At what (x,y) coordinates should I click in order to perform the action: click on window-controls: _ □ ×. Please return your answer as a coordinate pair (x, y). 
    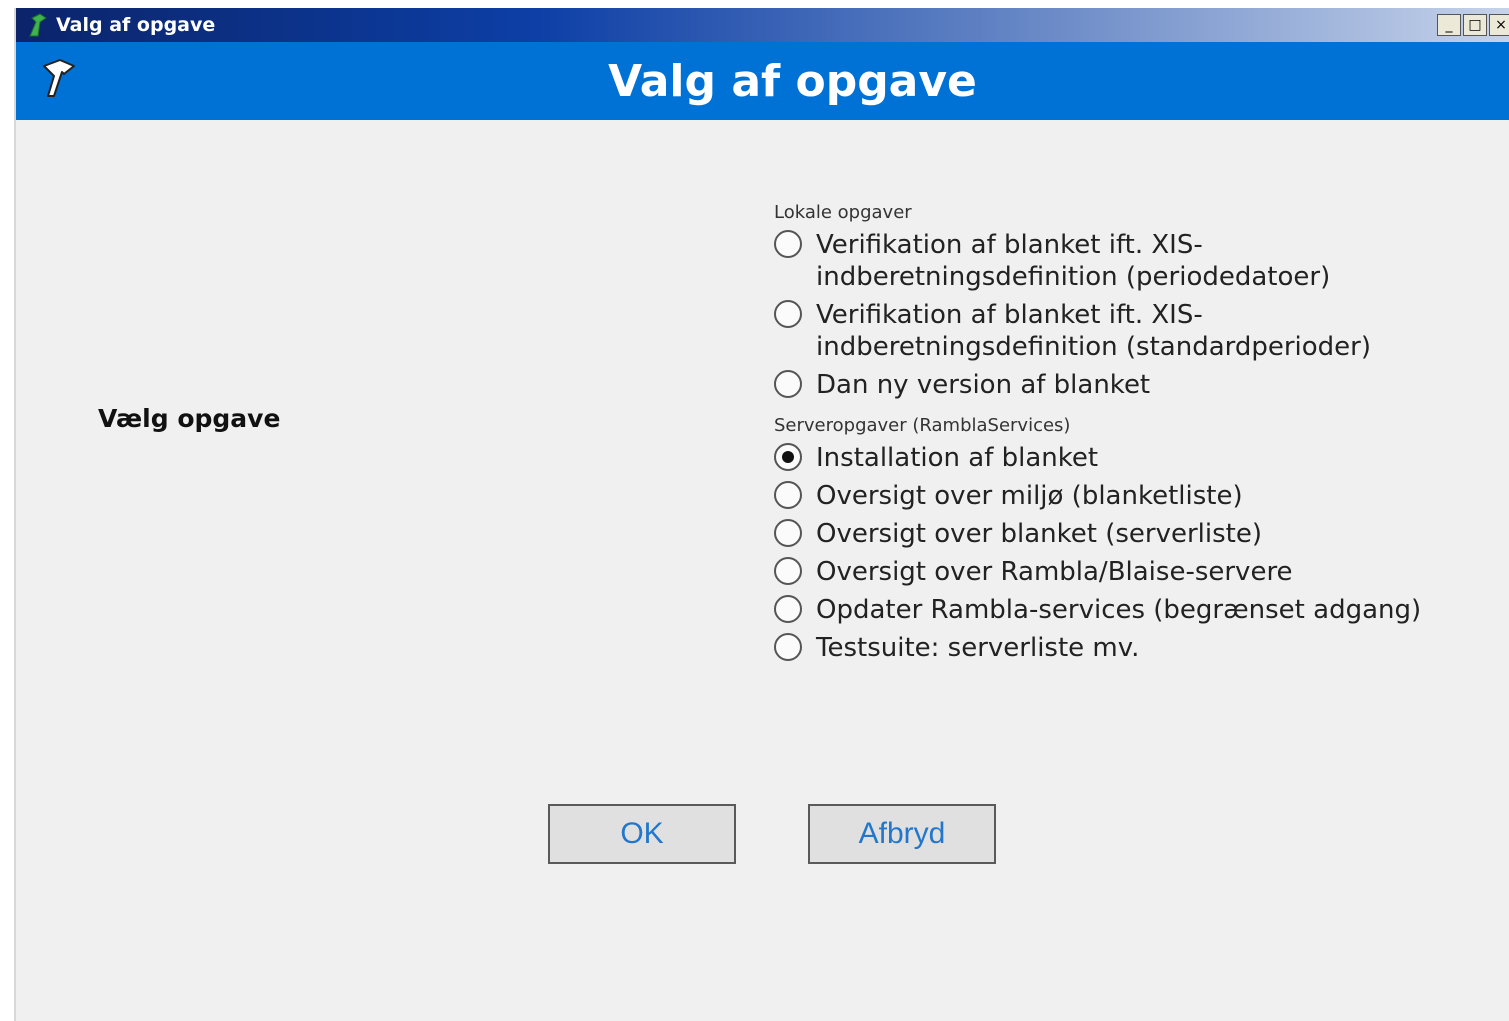
    Looking at the image, I should click on (1473, 25).